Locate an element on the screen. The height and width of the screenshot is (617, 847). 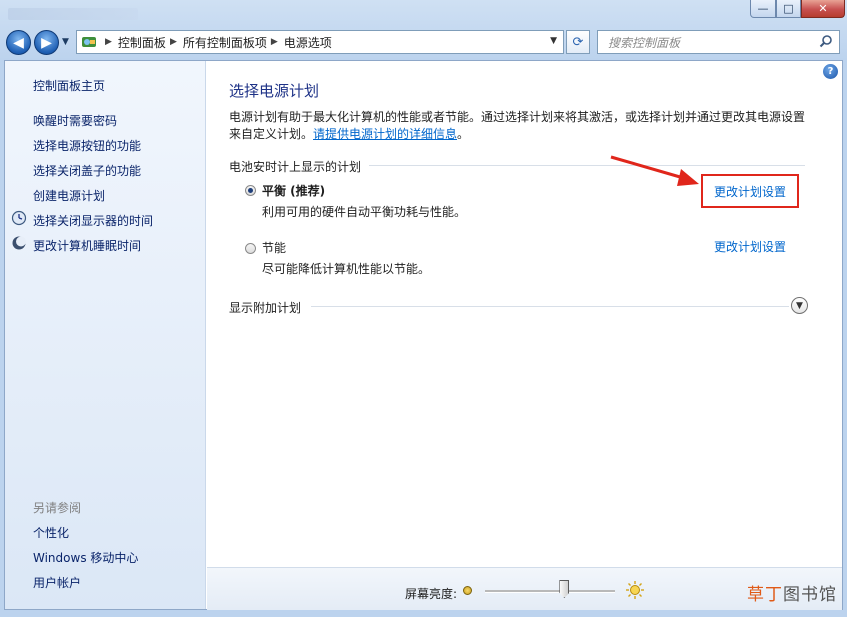
show-additional-plans-heading: 显示附加计划 is located at coordinates (265, 307).